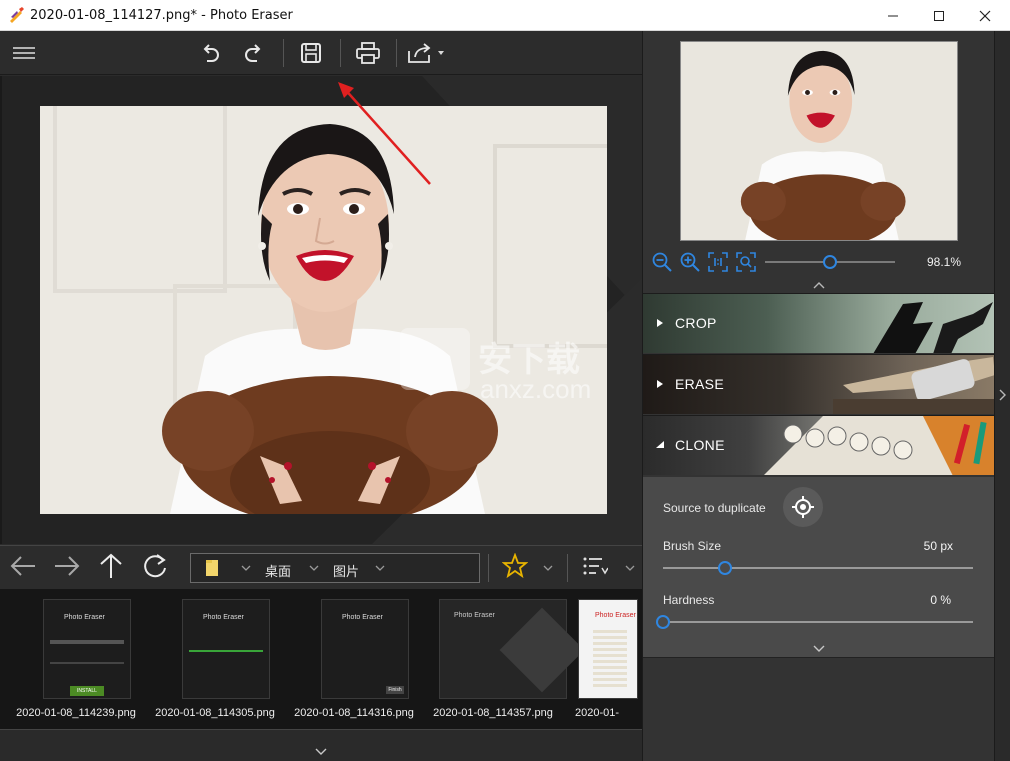  I want to click on save-icon, so click(311, 53).